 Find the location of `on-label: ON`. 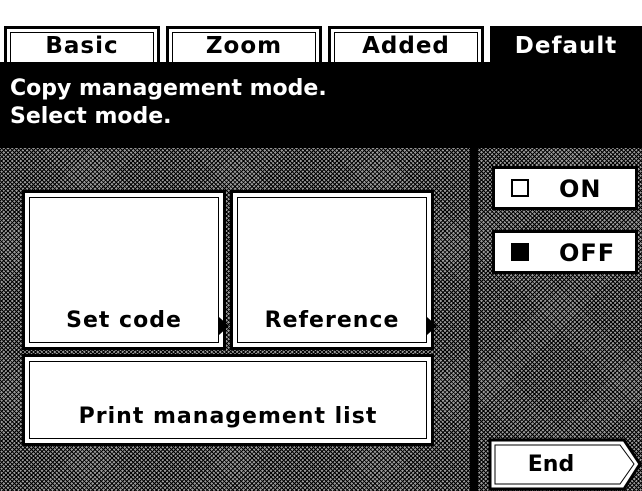

on-label: ON is located at coordinates (580, 189).